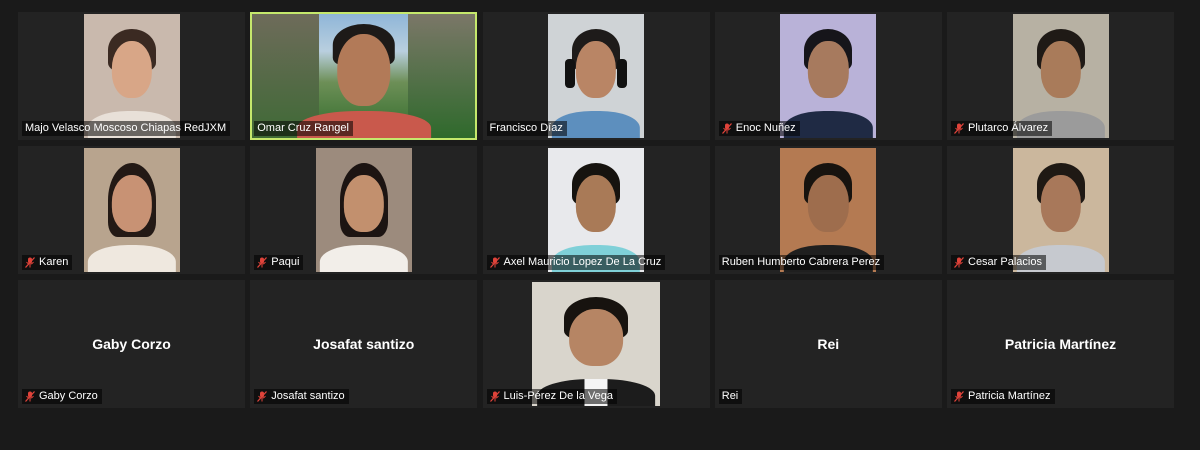 This screenshot has width=1200, height=450. I want to click on participant-tile: Enoc Nuñez, so click(828, 76).